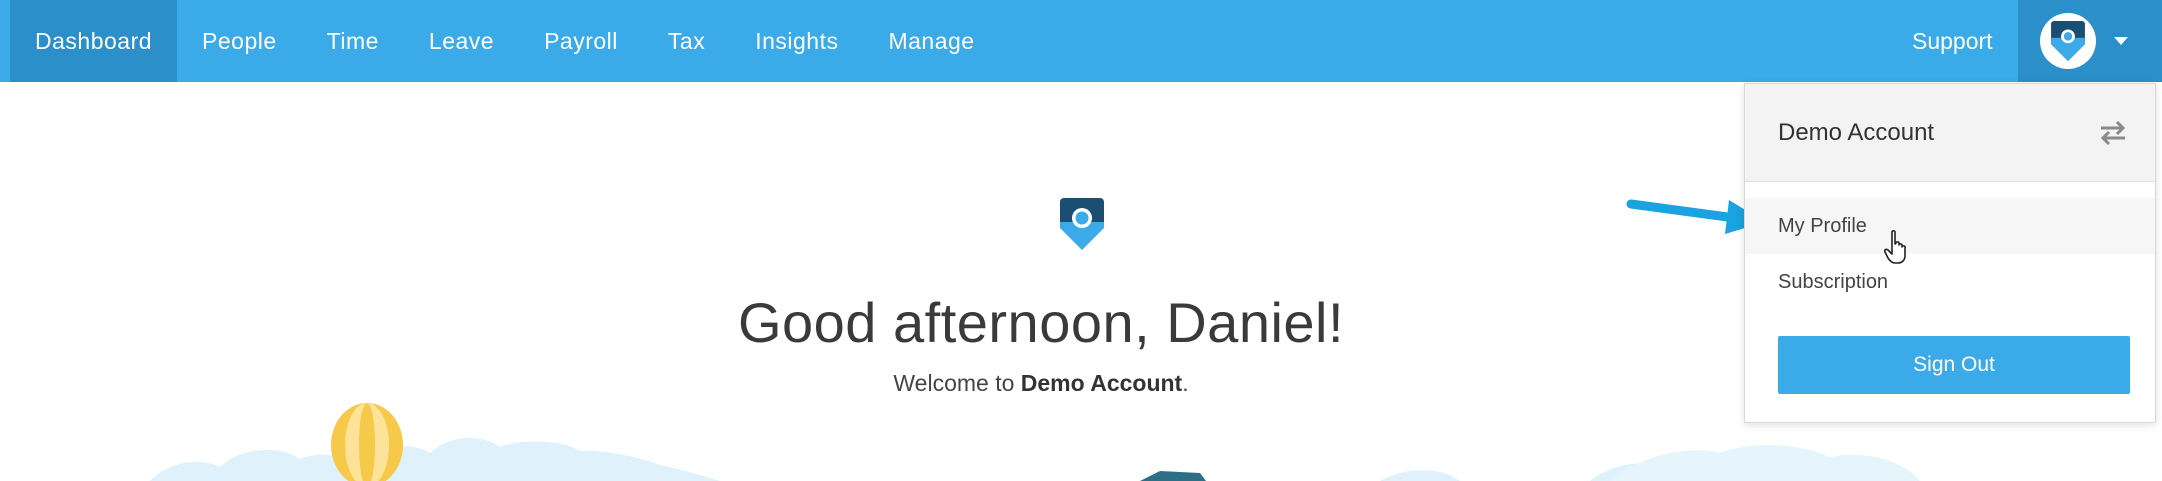  Describe the element at coordinates (1950, 226) in the screenshot. I see `menu-item-my-profile: My Profile` at that location.